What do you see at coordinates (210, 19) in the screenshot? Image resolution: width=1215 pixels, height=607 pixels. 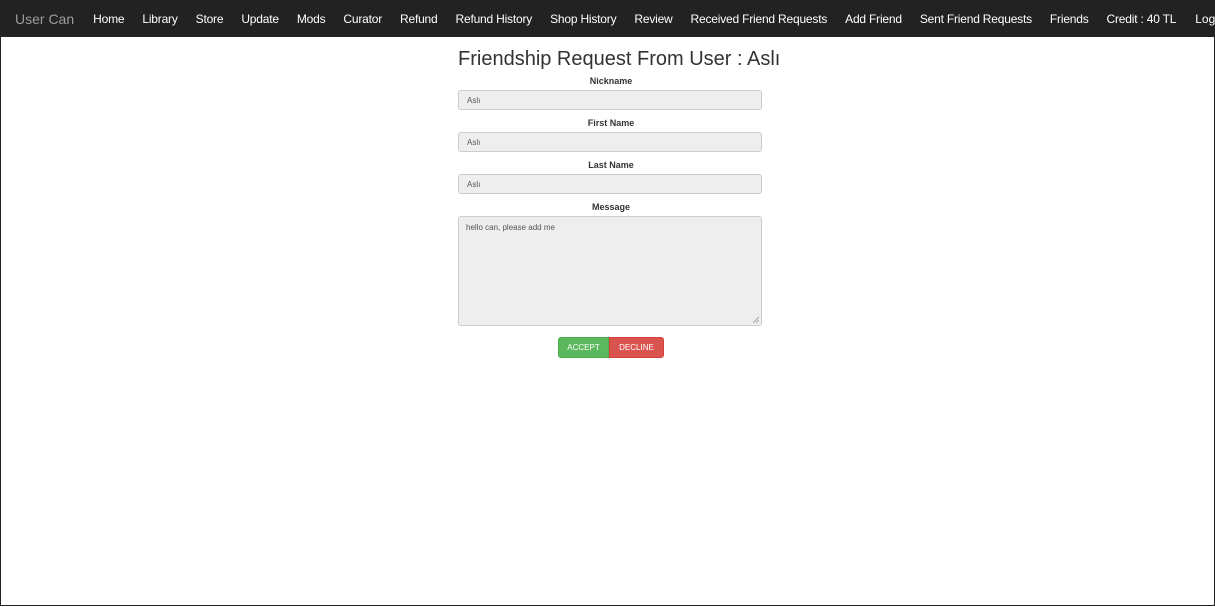 I see `nav-item-store: Store` at bounding box center [210, 19].